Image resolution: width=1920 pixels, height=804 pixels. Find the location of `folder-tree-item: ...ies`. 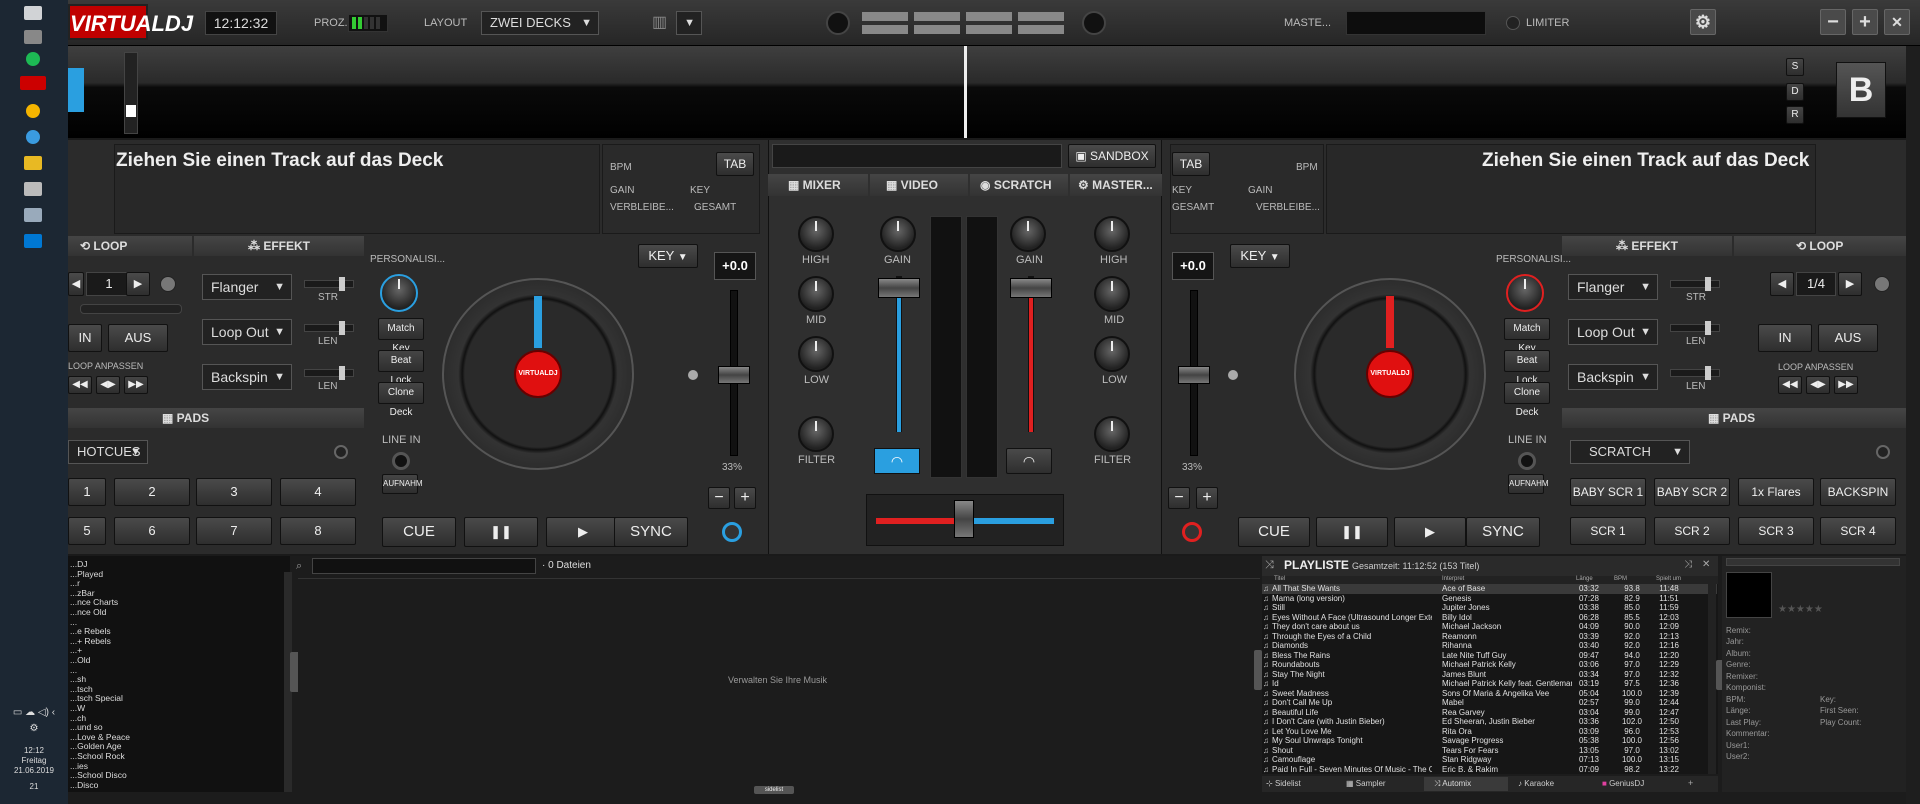

folder-tree-item: ...ies is located at coordinates (79, 766).